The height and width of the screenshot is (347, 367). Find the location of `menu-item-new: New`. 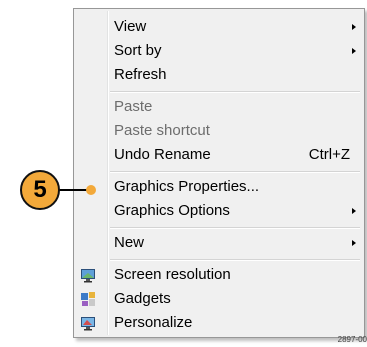

menu-item-new: New is located at coordinates (219, 243).